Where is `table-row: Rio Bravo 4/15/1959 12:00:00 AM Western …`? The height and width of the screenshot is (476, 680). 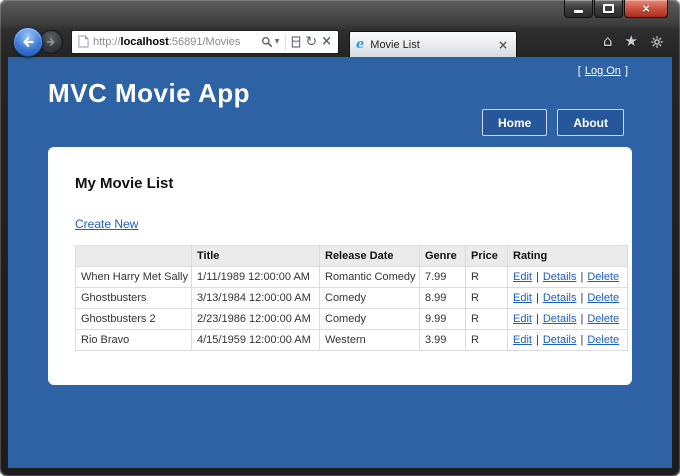
table-row: Rio Bravo 4/15/1959 12:00:00 AM Western … is located at coordinates (351, 340).